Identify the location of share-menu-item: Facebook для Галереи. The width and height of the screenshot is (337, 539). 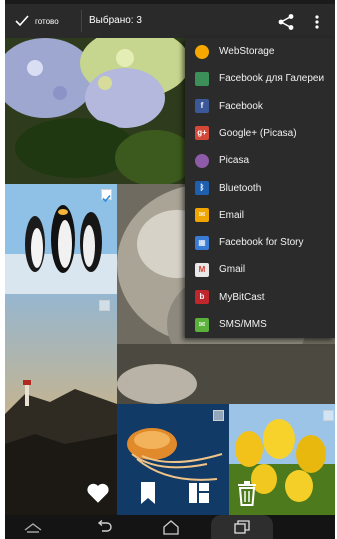
(260, 78).